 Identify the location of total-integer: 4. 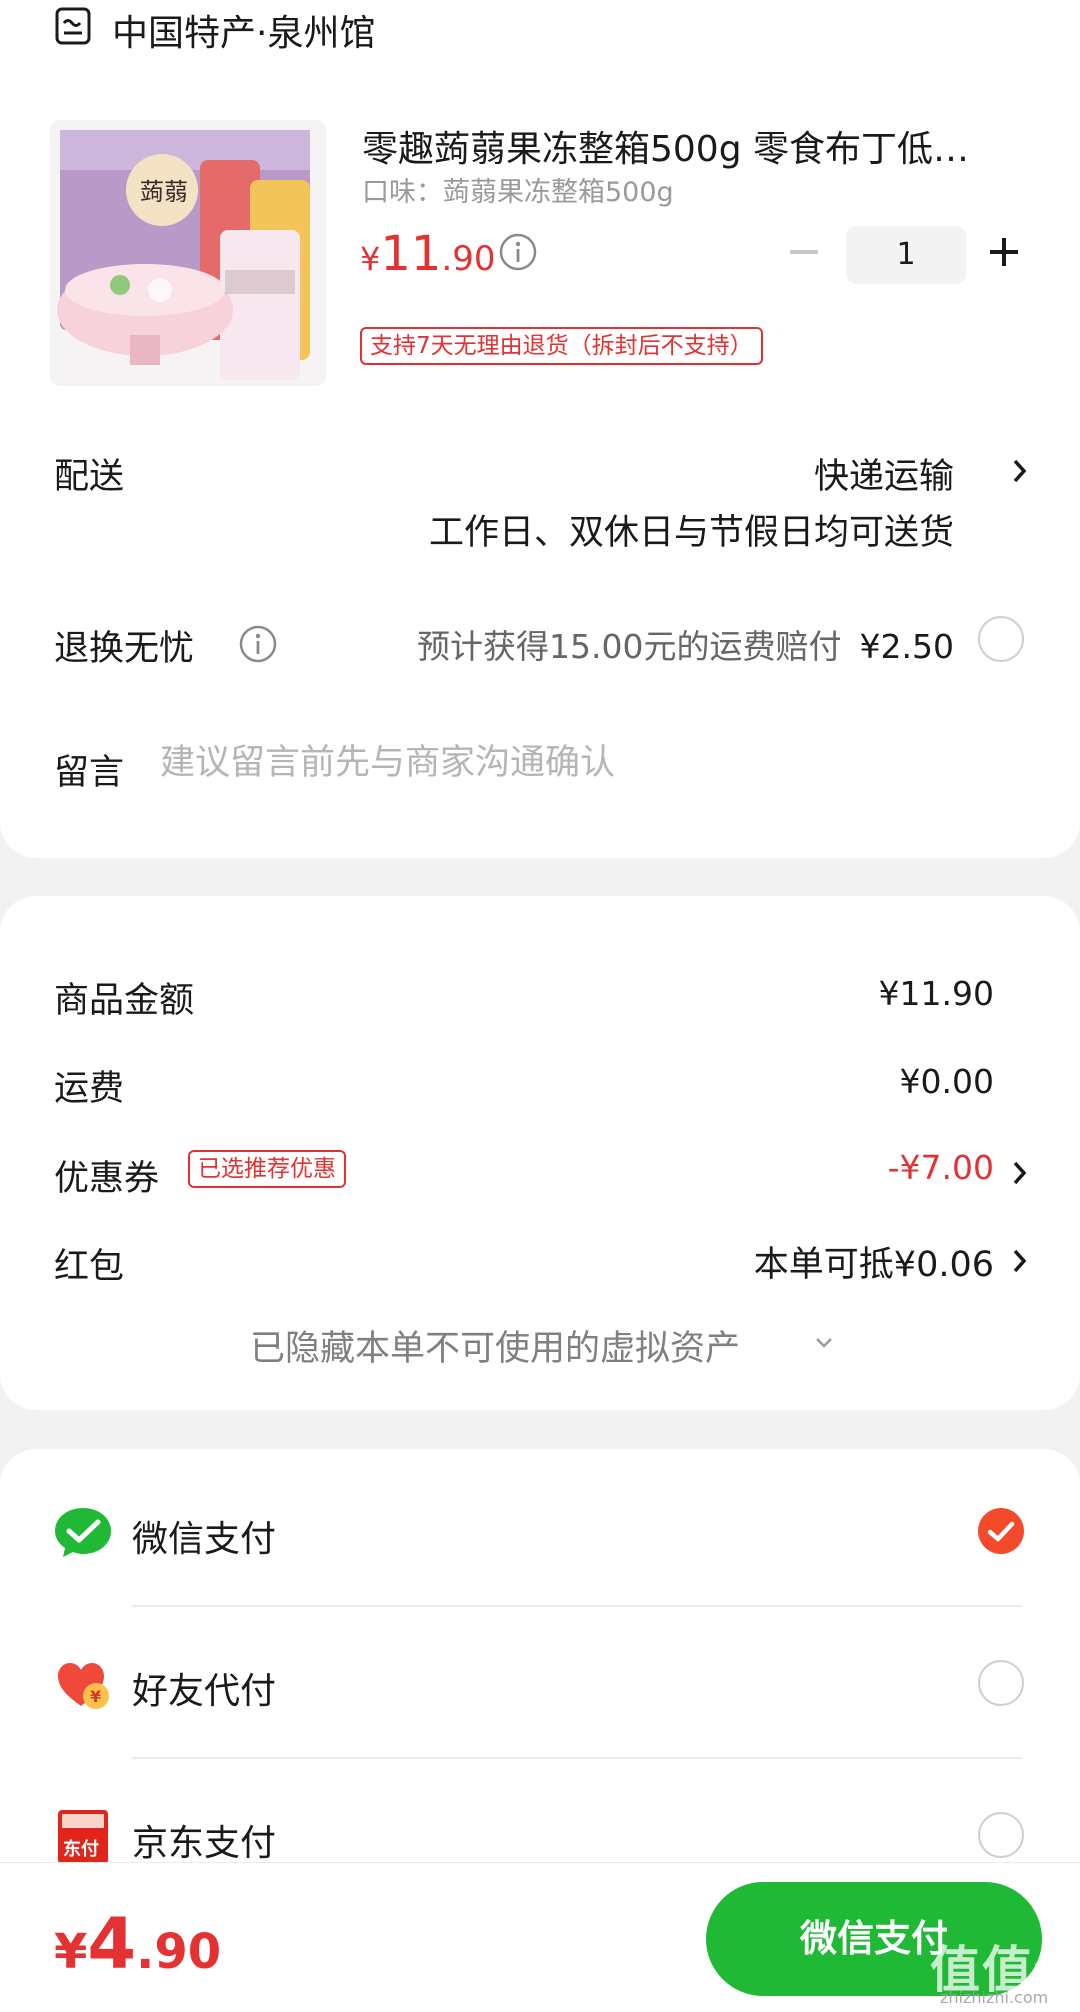
(112, 1944).